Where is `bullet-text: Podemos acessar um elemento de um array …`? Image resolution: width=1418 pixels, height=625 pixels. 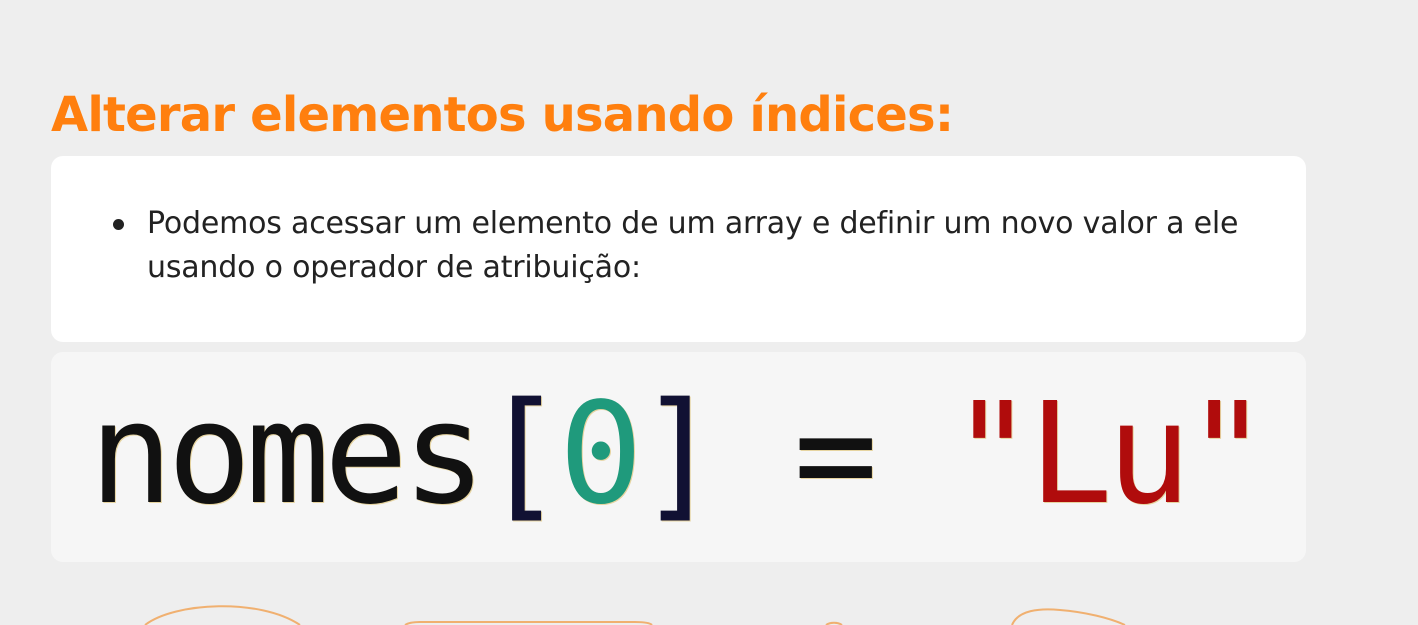
bullet-text: Podemos acessar um elemento de um array … is located at coordinates (693, 245).